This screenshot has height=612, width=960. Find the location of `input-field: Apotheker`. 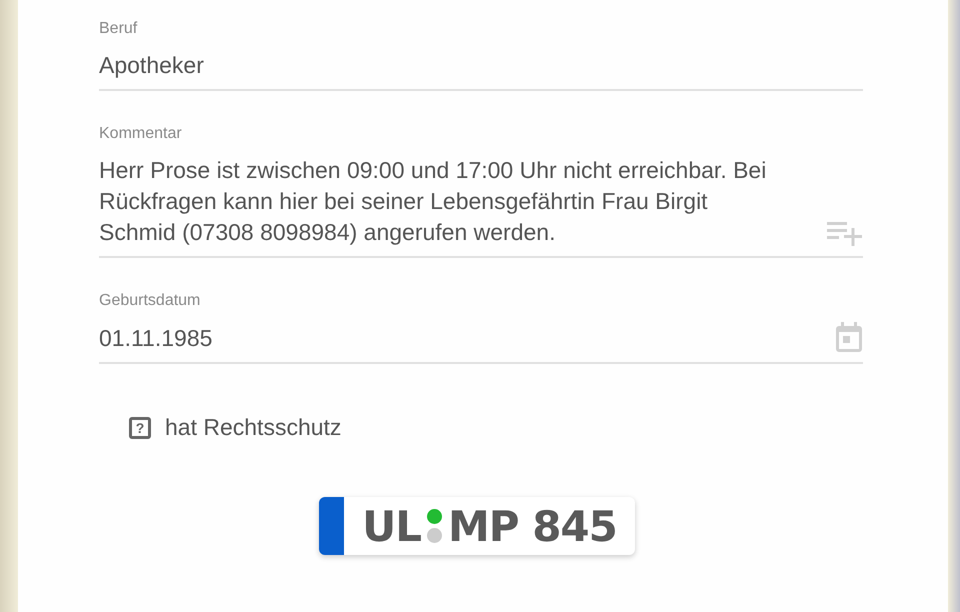

input-field: Apotheker is located at coordinates (151, 65).